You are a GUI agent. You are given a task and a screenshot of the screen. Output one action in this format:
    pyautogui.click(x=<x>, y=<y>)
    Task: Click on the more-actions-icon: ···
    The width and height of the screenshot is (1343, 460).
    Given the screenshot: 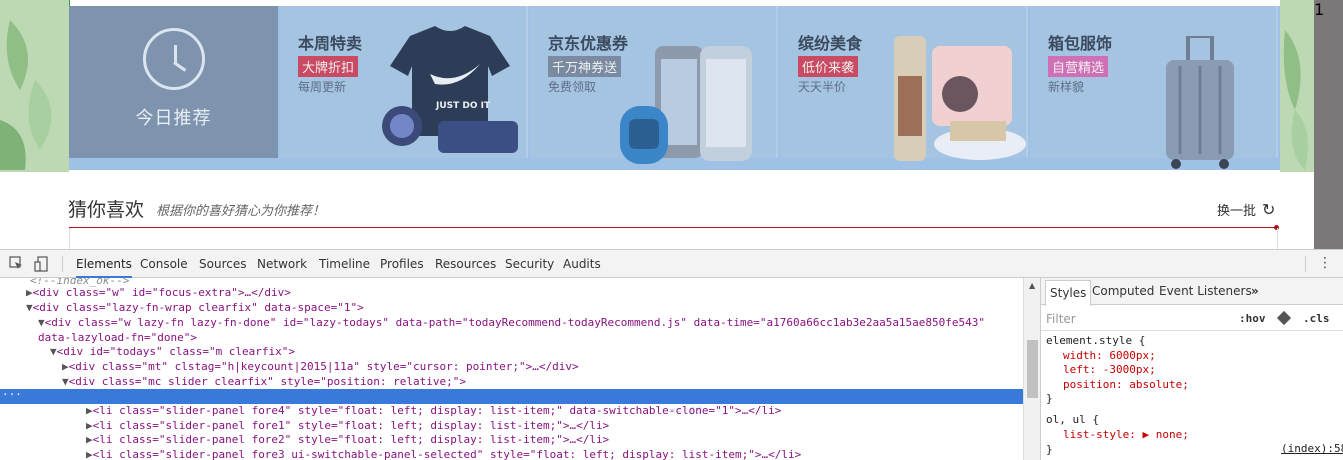 What is the action you would take?
    pyautogui.click(x=12, y=395)
    